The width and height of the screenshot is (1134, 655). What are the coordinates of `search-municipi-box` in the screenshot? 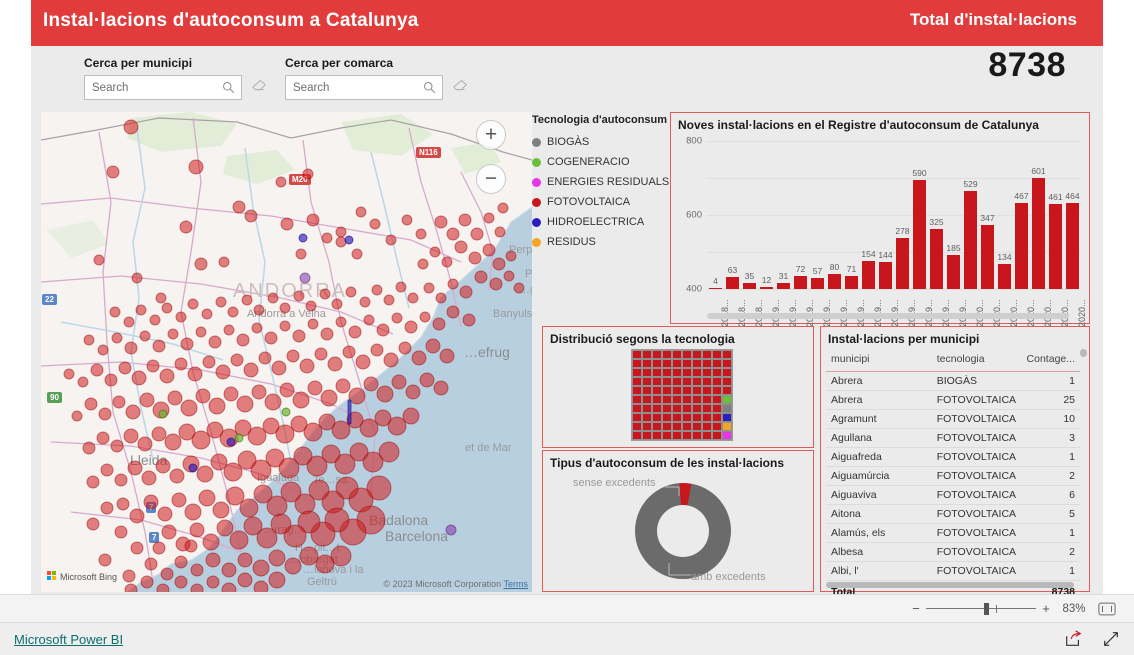 It's located at (163, 87).